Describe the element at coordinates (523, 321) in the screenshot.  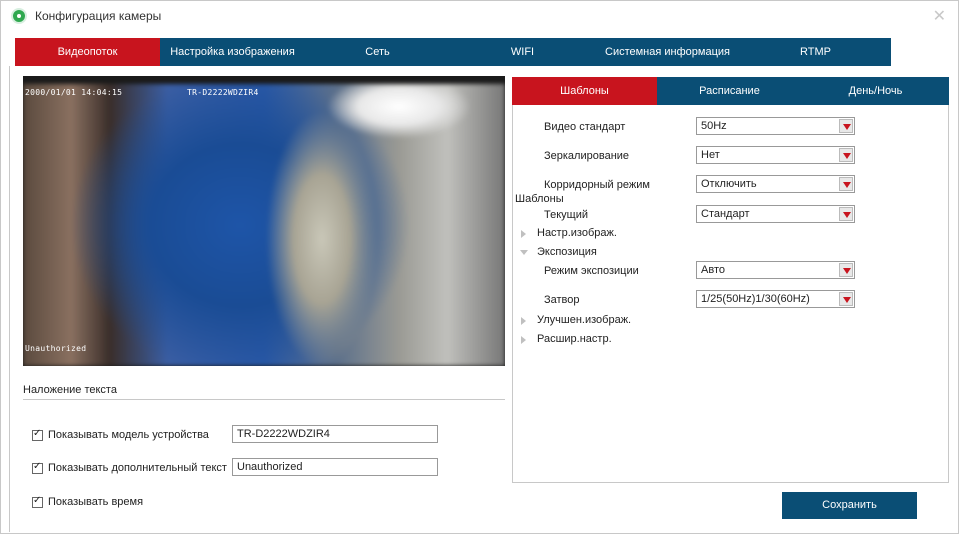
I see `expand-enhance-icon` at that location.